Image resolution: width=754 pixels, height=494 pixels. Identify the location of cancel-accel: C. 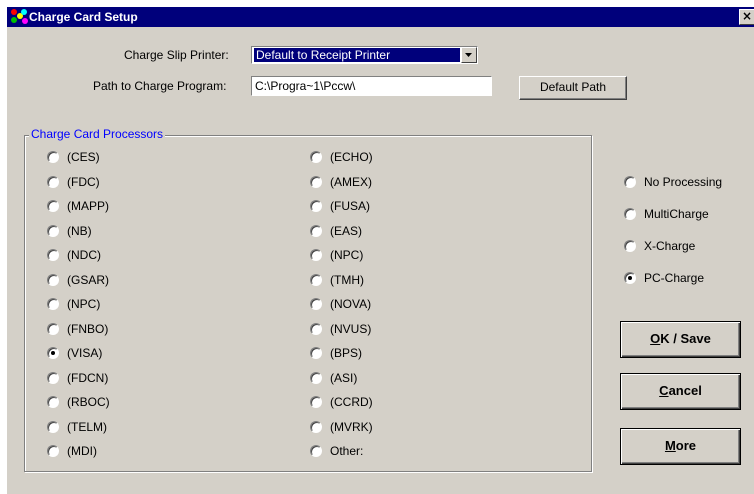
(664, 390).